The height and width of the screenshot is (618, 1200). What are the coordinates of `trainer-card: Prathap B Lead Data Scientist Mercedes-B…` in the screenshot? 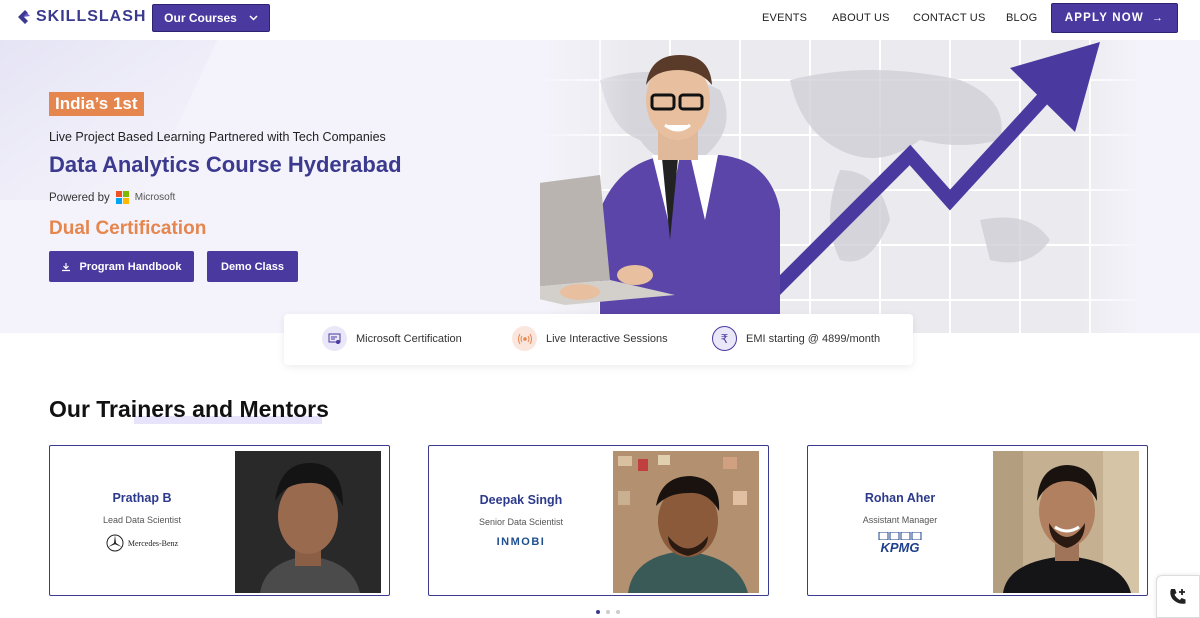 It's located at (219, 520).